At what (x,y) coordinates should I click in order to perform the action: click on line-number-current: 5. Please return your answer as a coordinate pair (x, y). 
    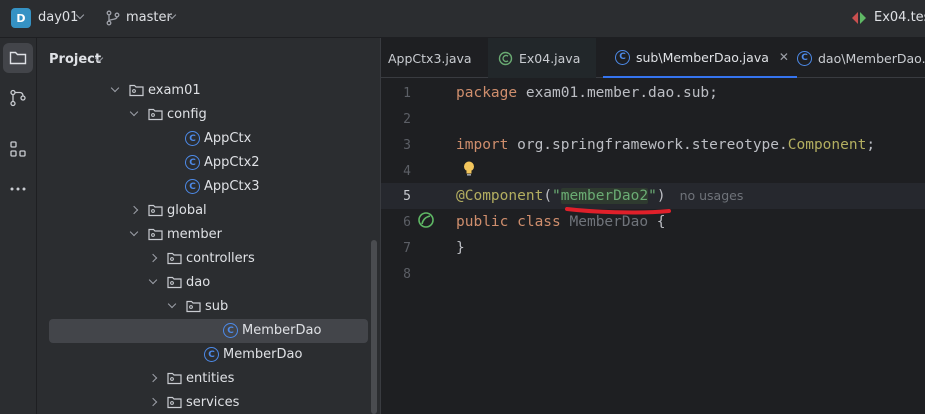
    Looking at the image, I should click on (407, 196).